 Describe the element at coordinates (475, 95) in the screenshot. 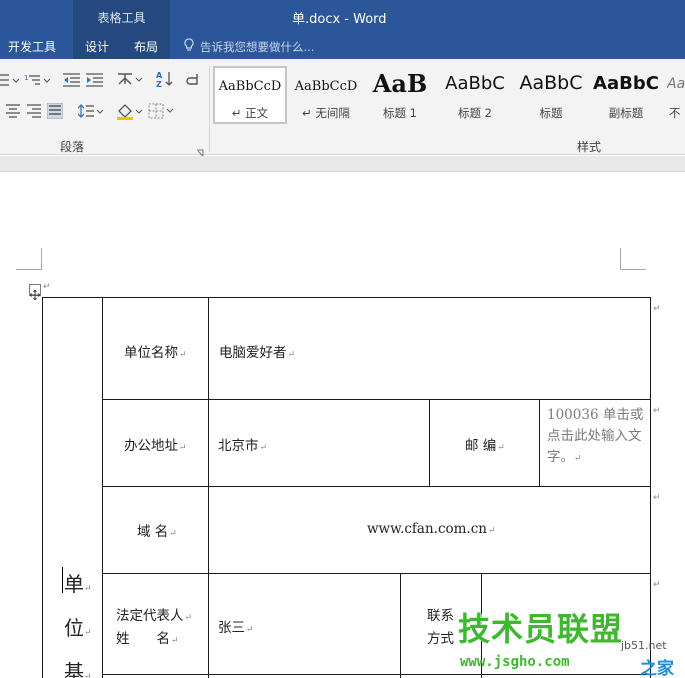

I see `style-heading-2: AaBbC 标题 2` at that location.